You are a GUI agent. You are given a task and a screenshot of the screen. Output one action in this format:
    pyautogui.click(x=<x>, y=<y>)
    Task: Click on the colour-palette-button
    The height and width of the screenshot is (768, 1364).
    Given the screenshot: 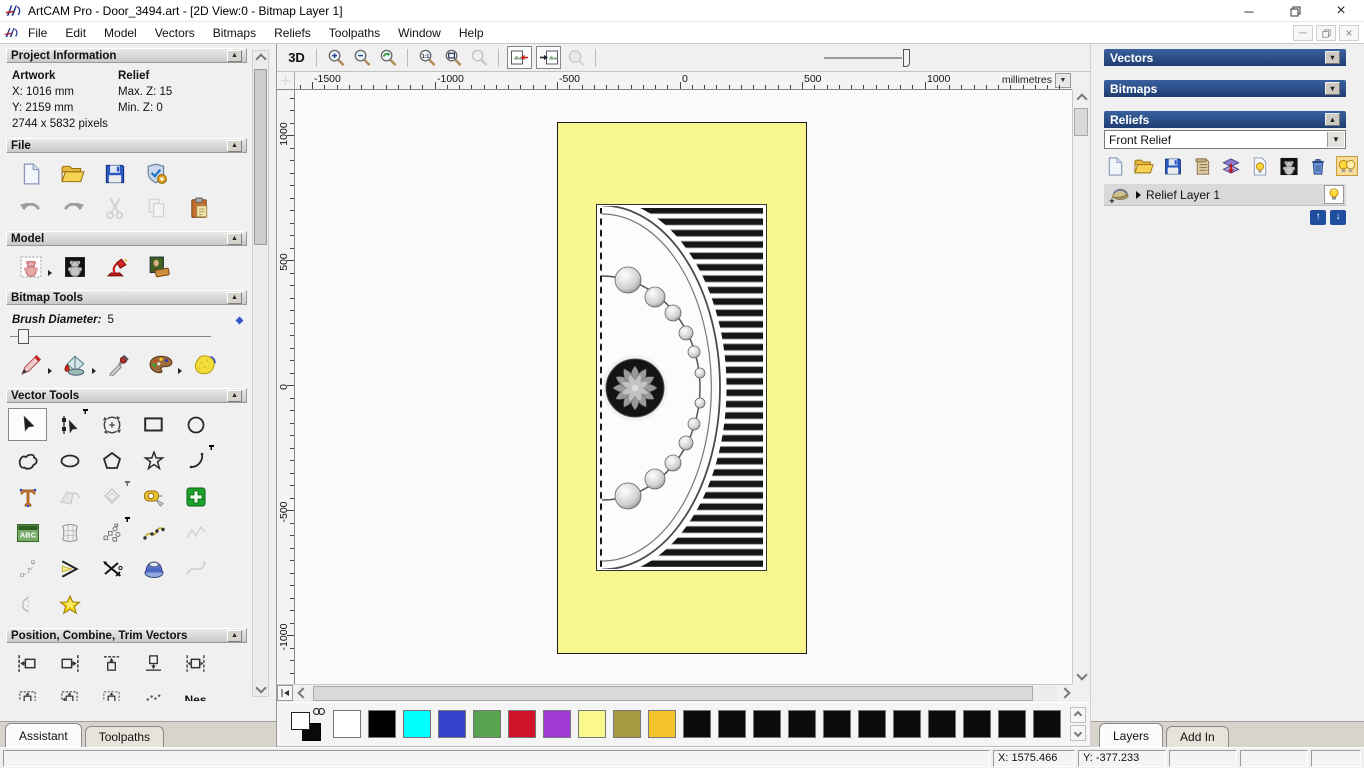 What is the action you would take?
    pyautogui.click(x=161, y=365)
    